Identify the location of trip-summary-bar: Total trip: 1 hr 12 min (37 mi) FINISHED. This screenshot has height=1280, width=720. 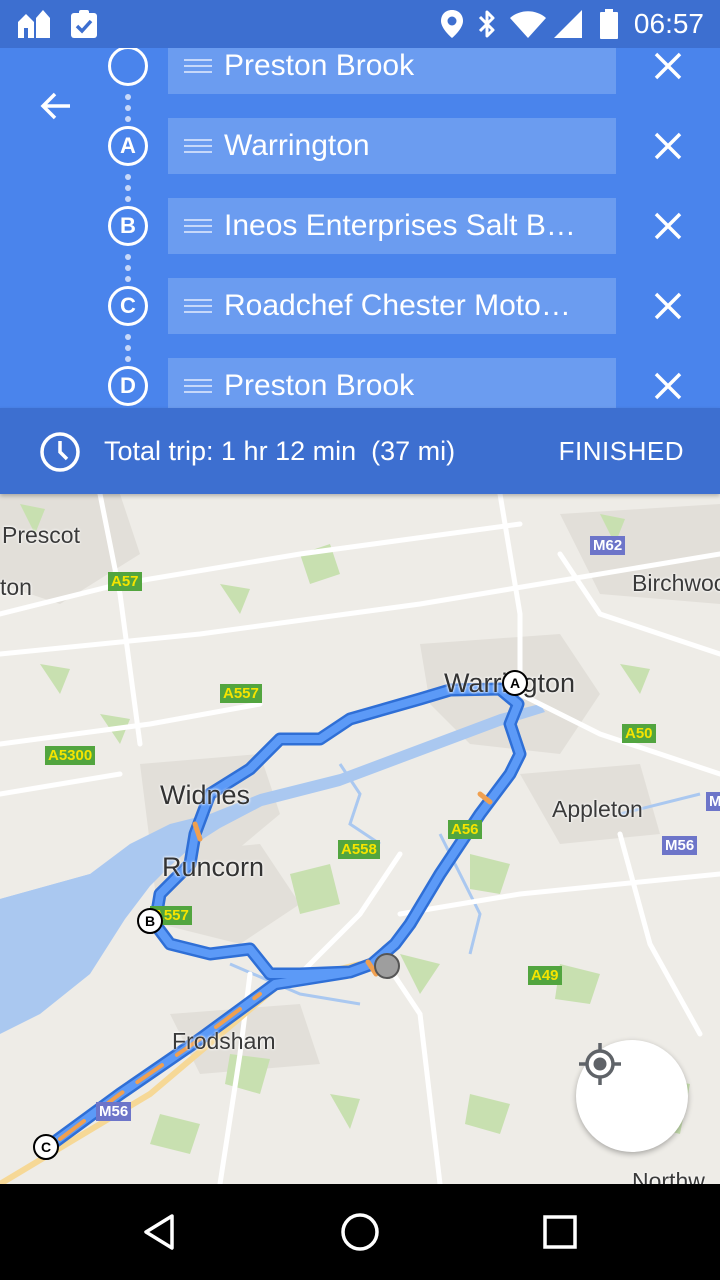
(360, 451).